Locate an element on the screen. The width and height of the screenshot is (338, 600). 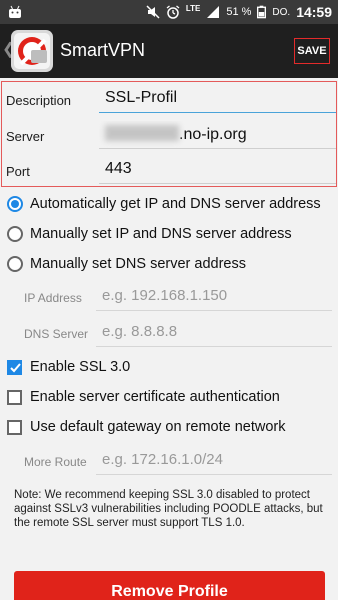
clock: 14:59 is located at coordinates (314, 12).